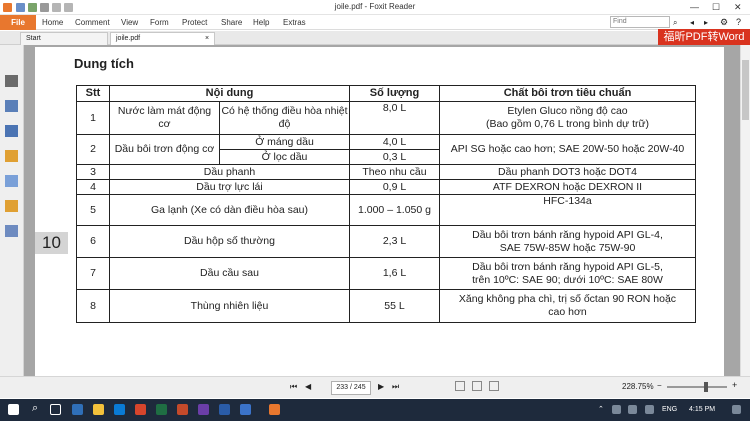  Describe the element at coordinates (395, 387) in the screenshot. I see `last-page-icon: ⏭` at that location.